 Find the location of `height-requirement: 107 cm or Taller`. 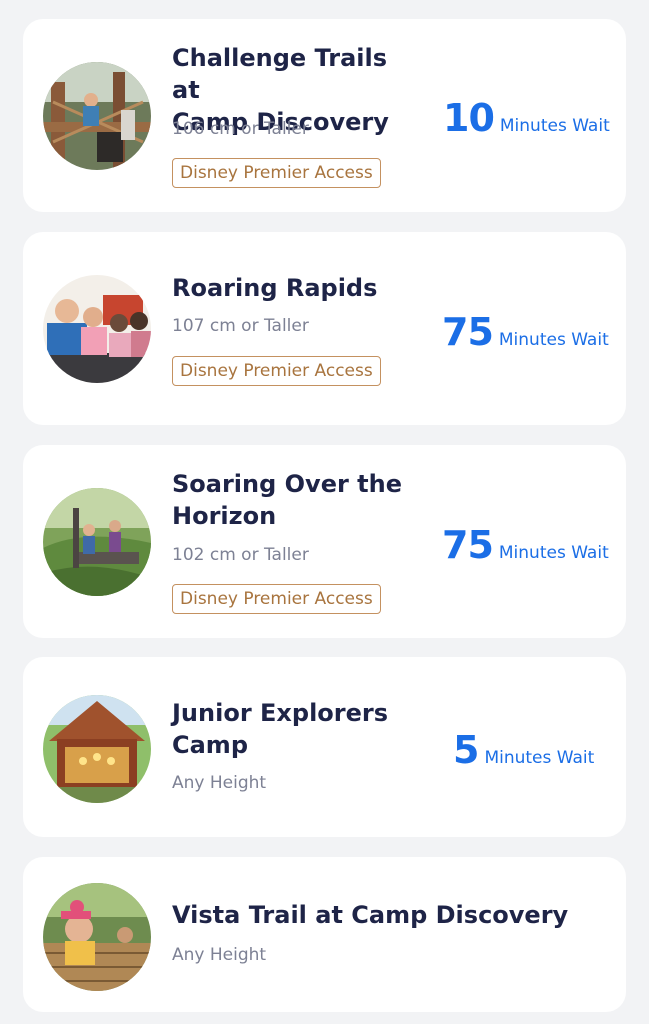

height-requirement: 107 cm or Taller is located at coordinates (240, 326).